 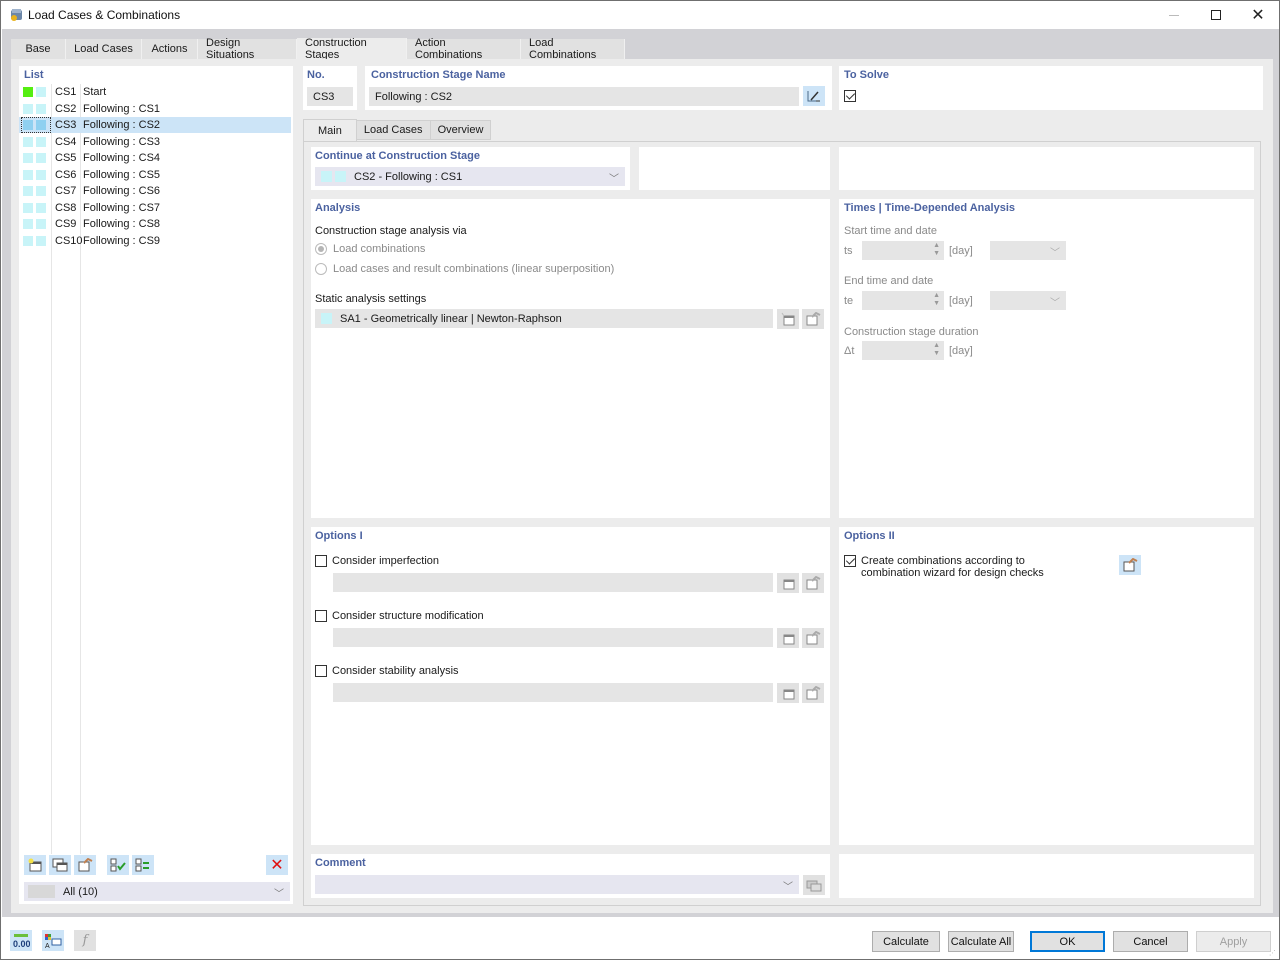 I want to click on end-time-input: ▲ ▼, so click(x=903, y=300).